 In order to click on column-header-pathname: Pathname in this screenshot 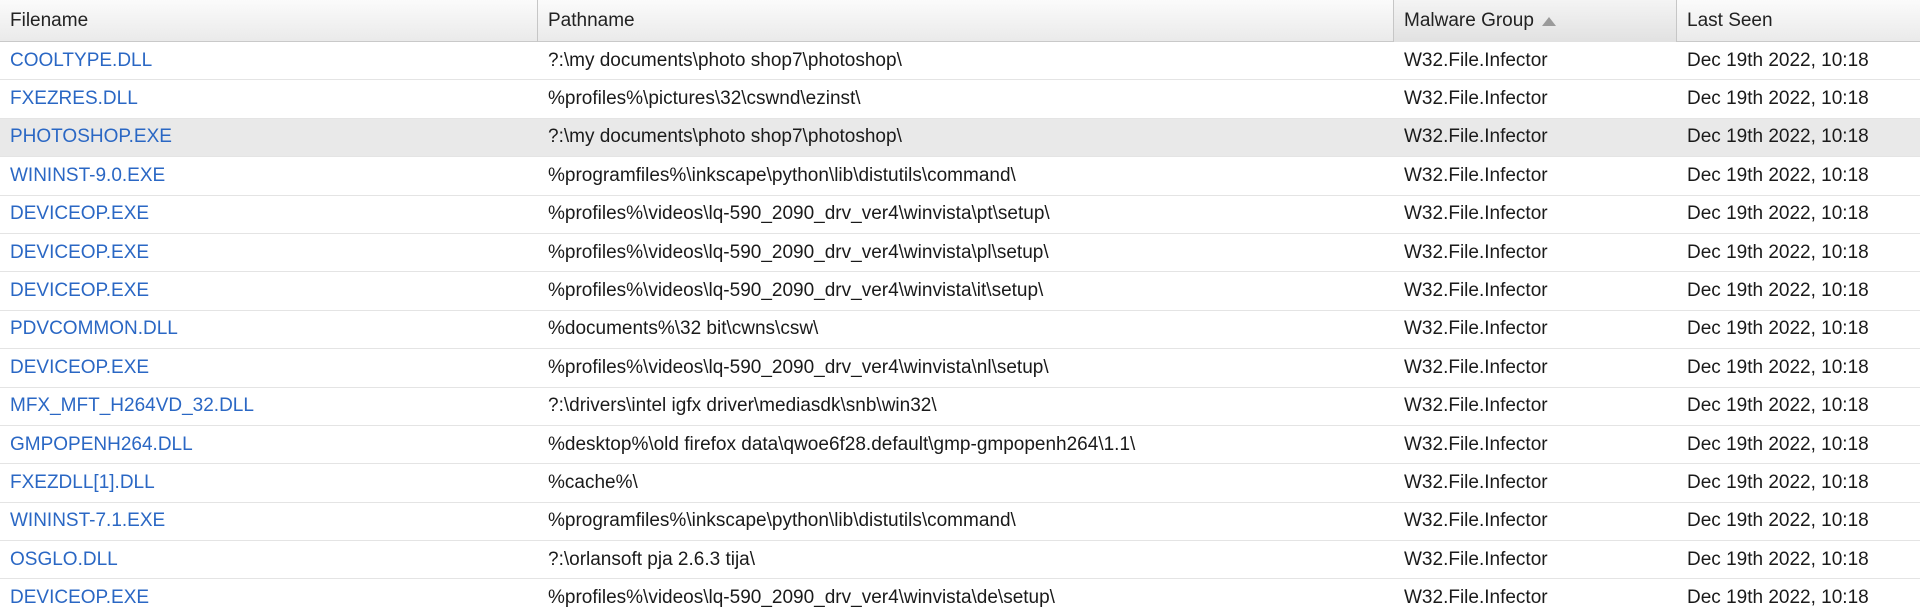, I will do `click(966, 21)`.